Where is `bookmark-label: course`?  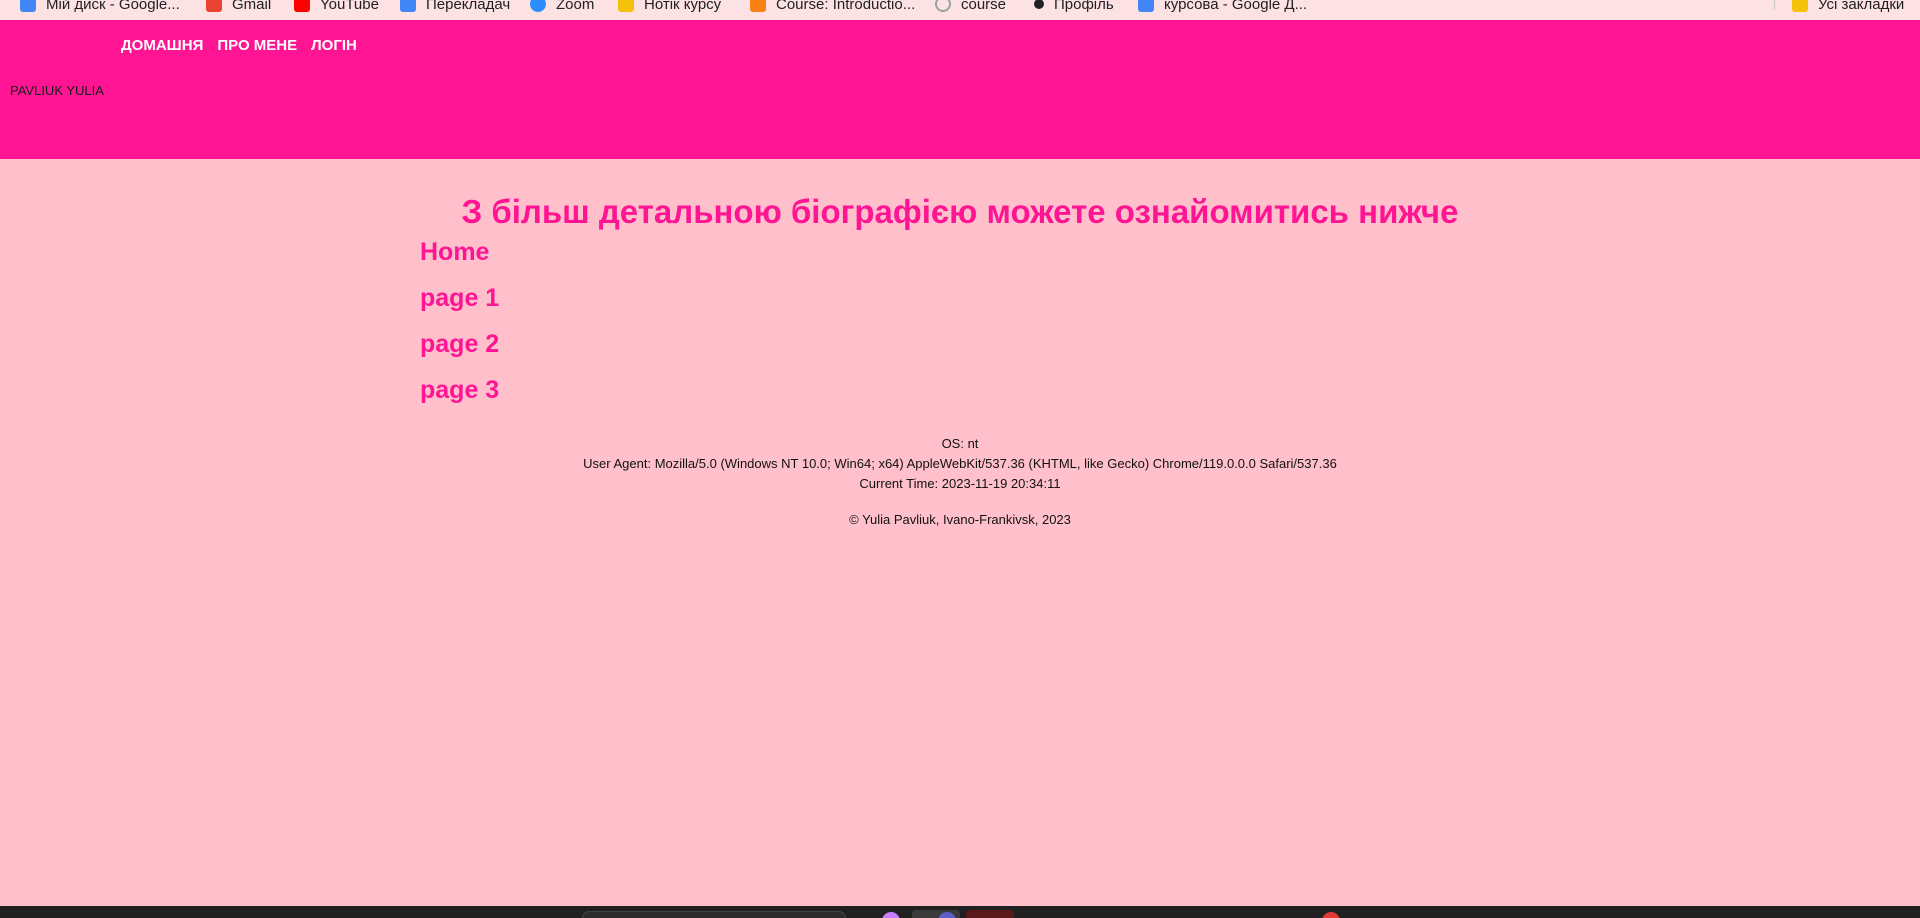 bookmark-label: course is located at coordinates (984, 6).